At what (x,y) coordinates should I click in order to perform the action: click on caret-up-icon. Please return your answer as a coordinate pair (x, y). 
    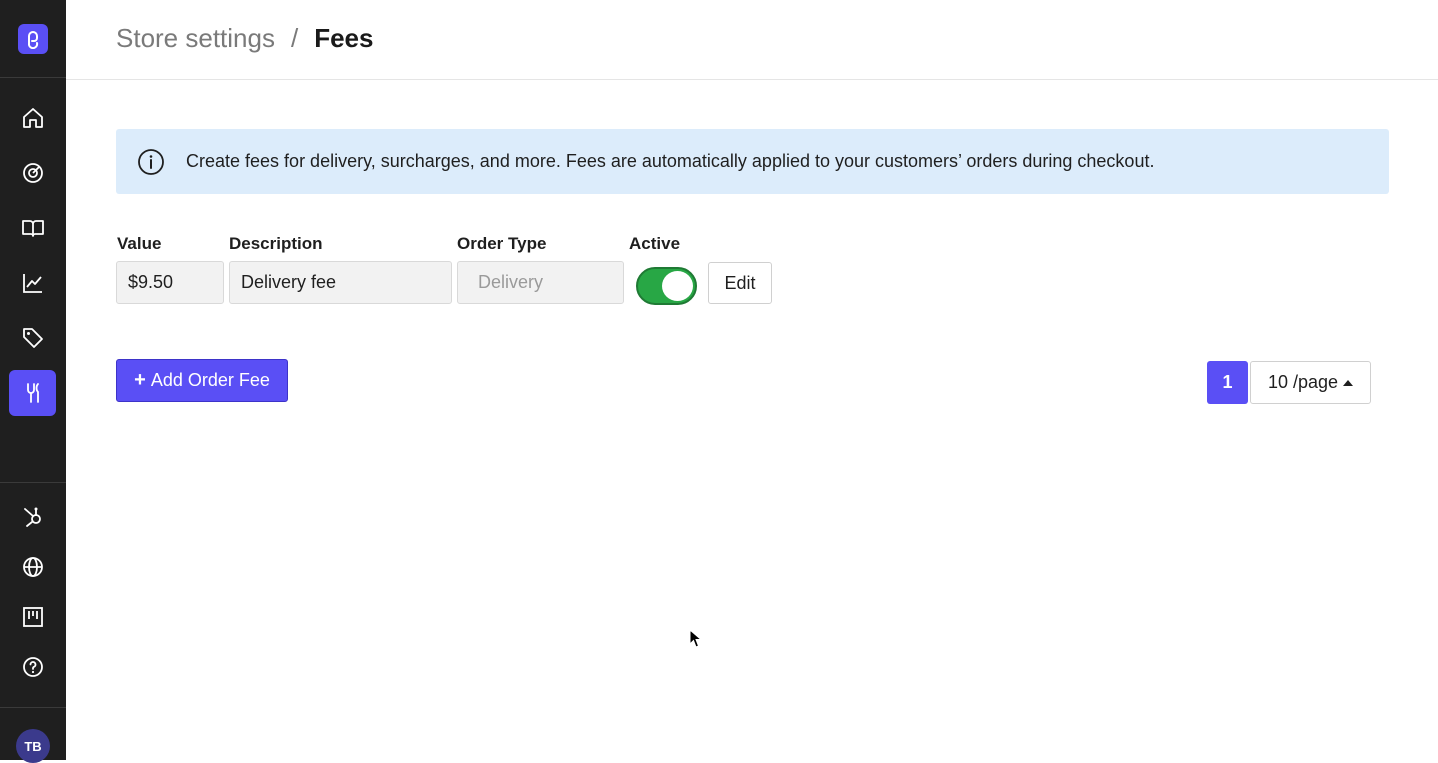
    Looking at the image, I should click on (1348, 382).